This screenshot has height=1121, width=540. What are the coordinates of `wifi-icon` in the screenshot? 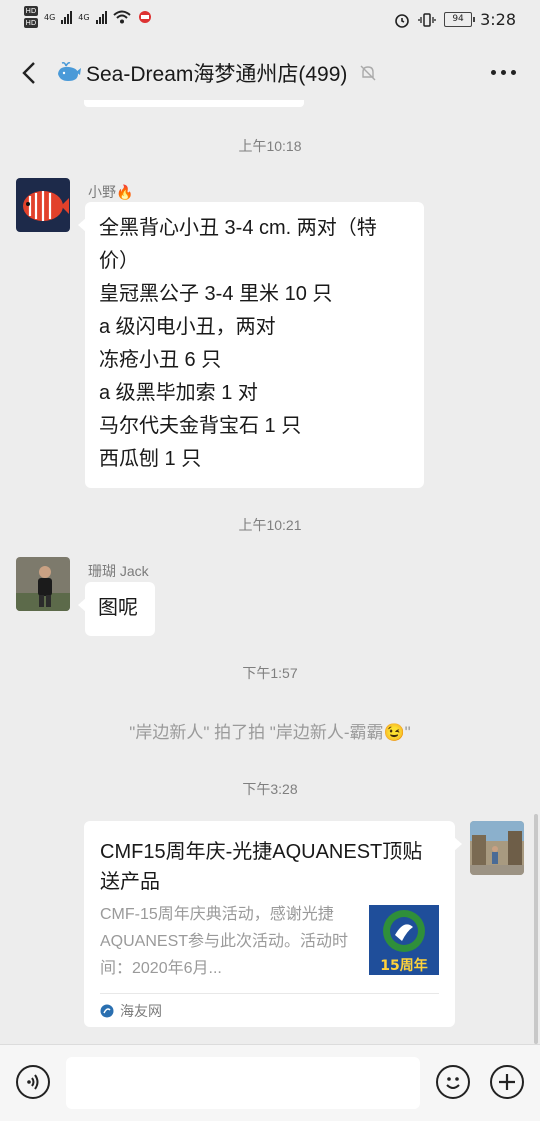 It's located at (121, 17).